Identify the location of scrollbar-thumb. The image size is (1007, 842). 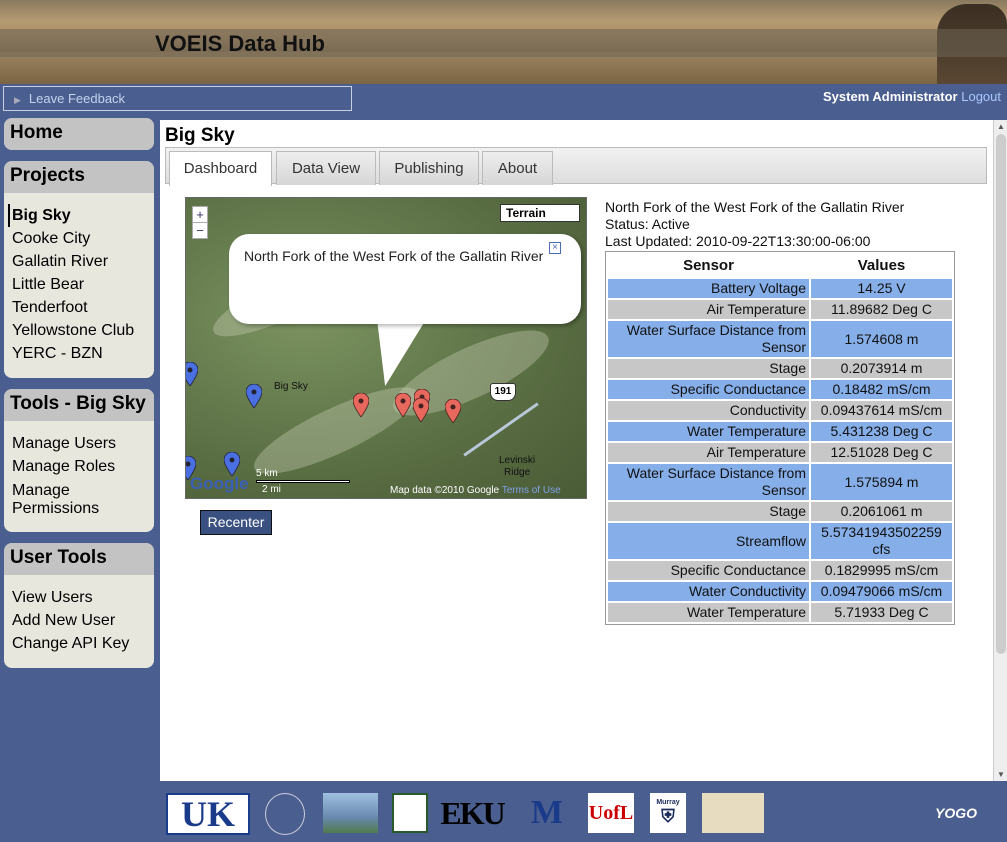
(1001, 394).